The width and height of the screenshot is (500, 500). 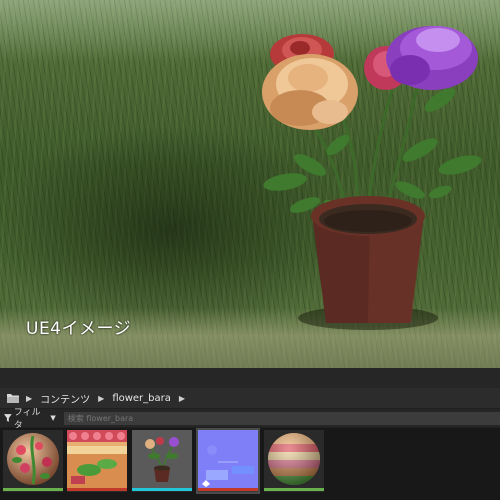 I want to click on search-input, so click(x=281, y=418).